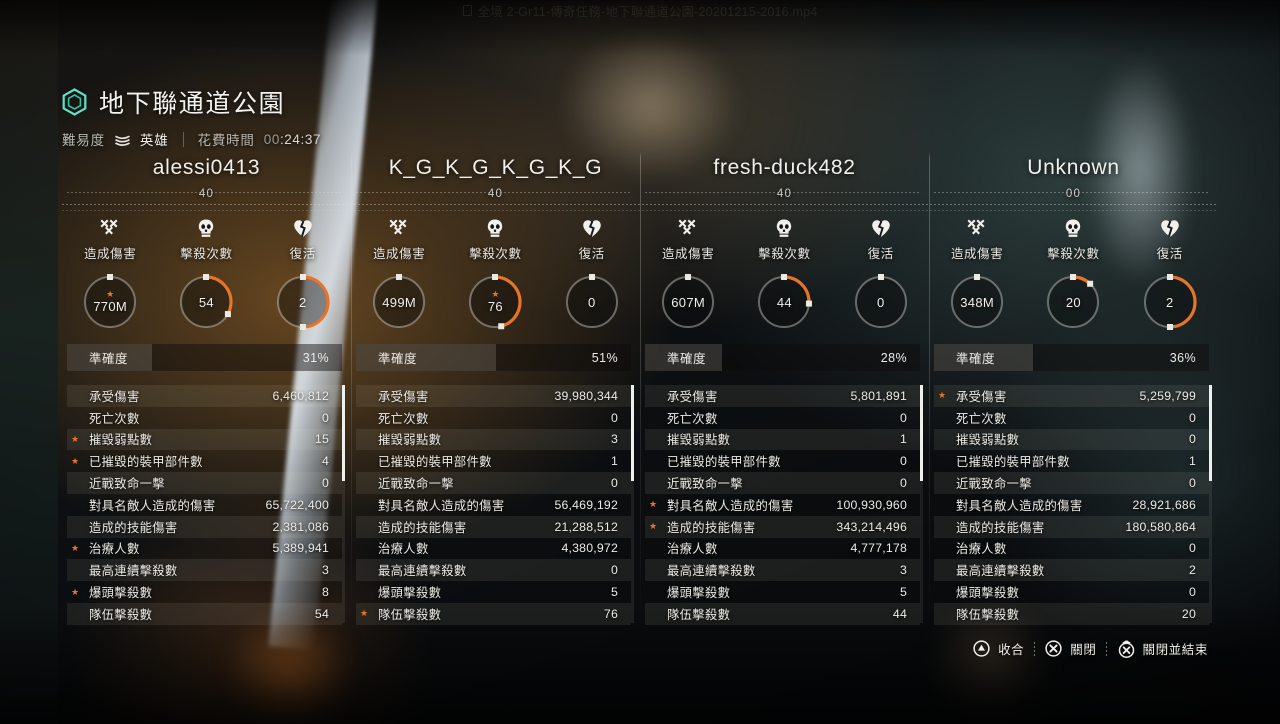  I want to click on gauge-slot: ★ 770M, so click(110, 302).